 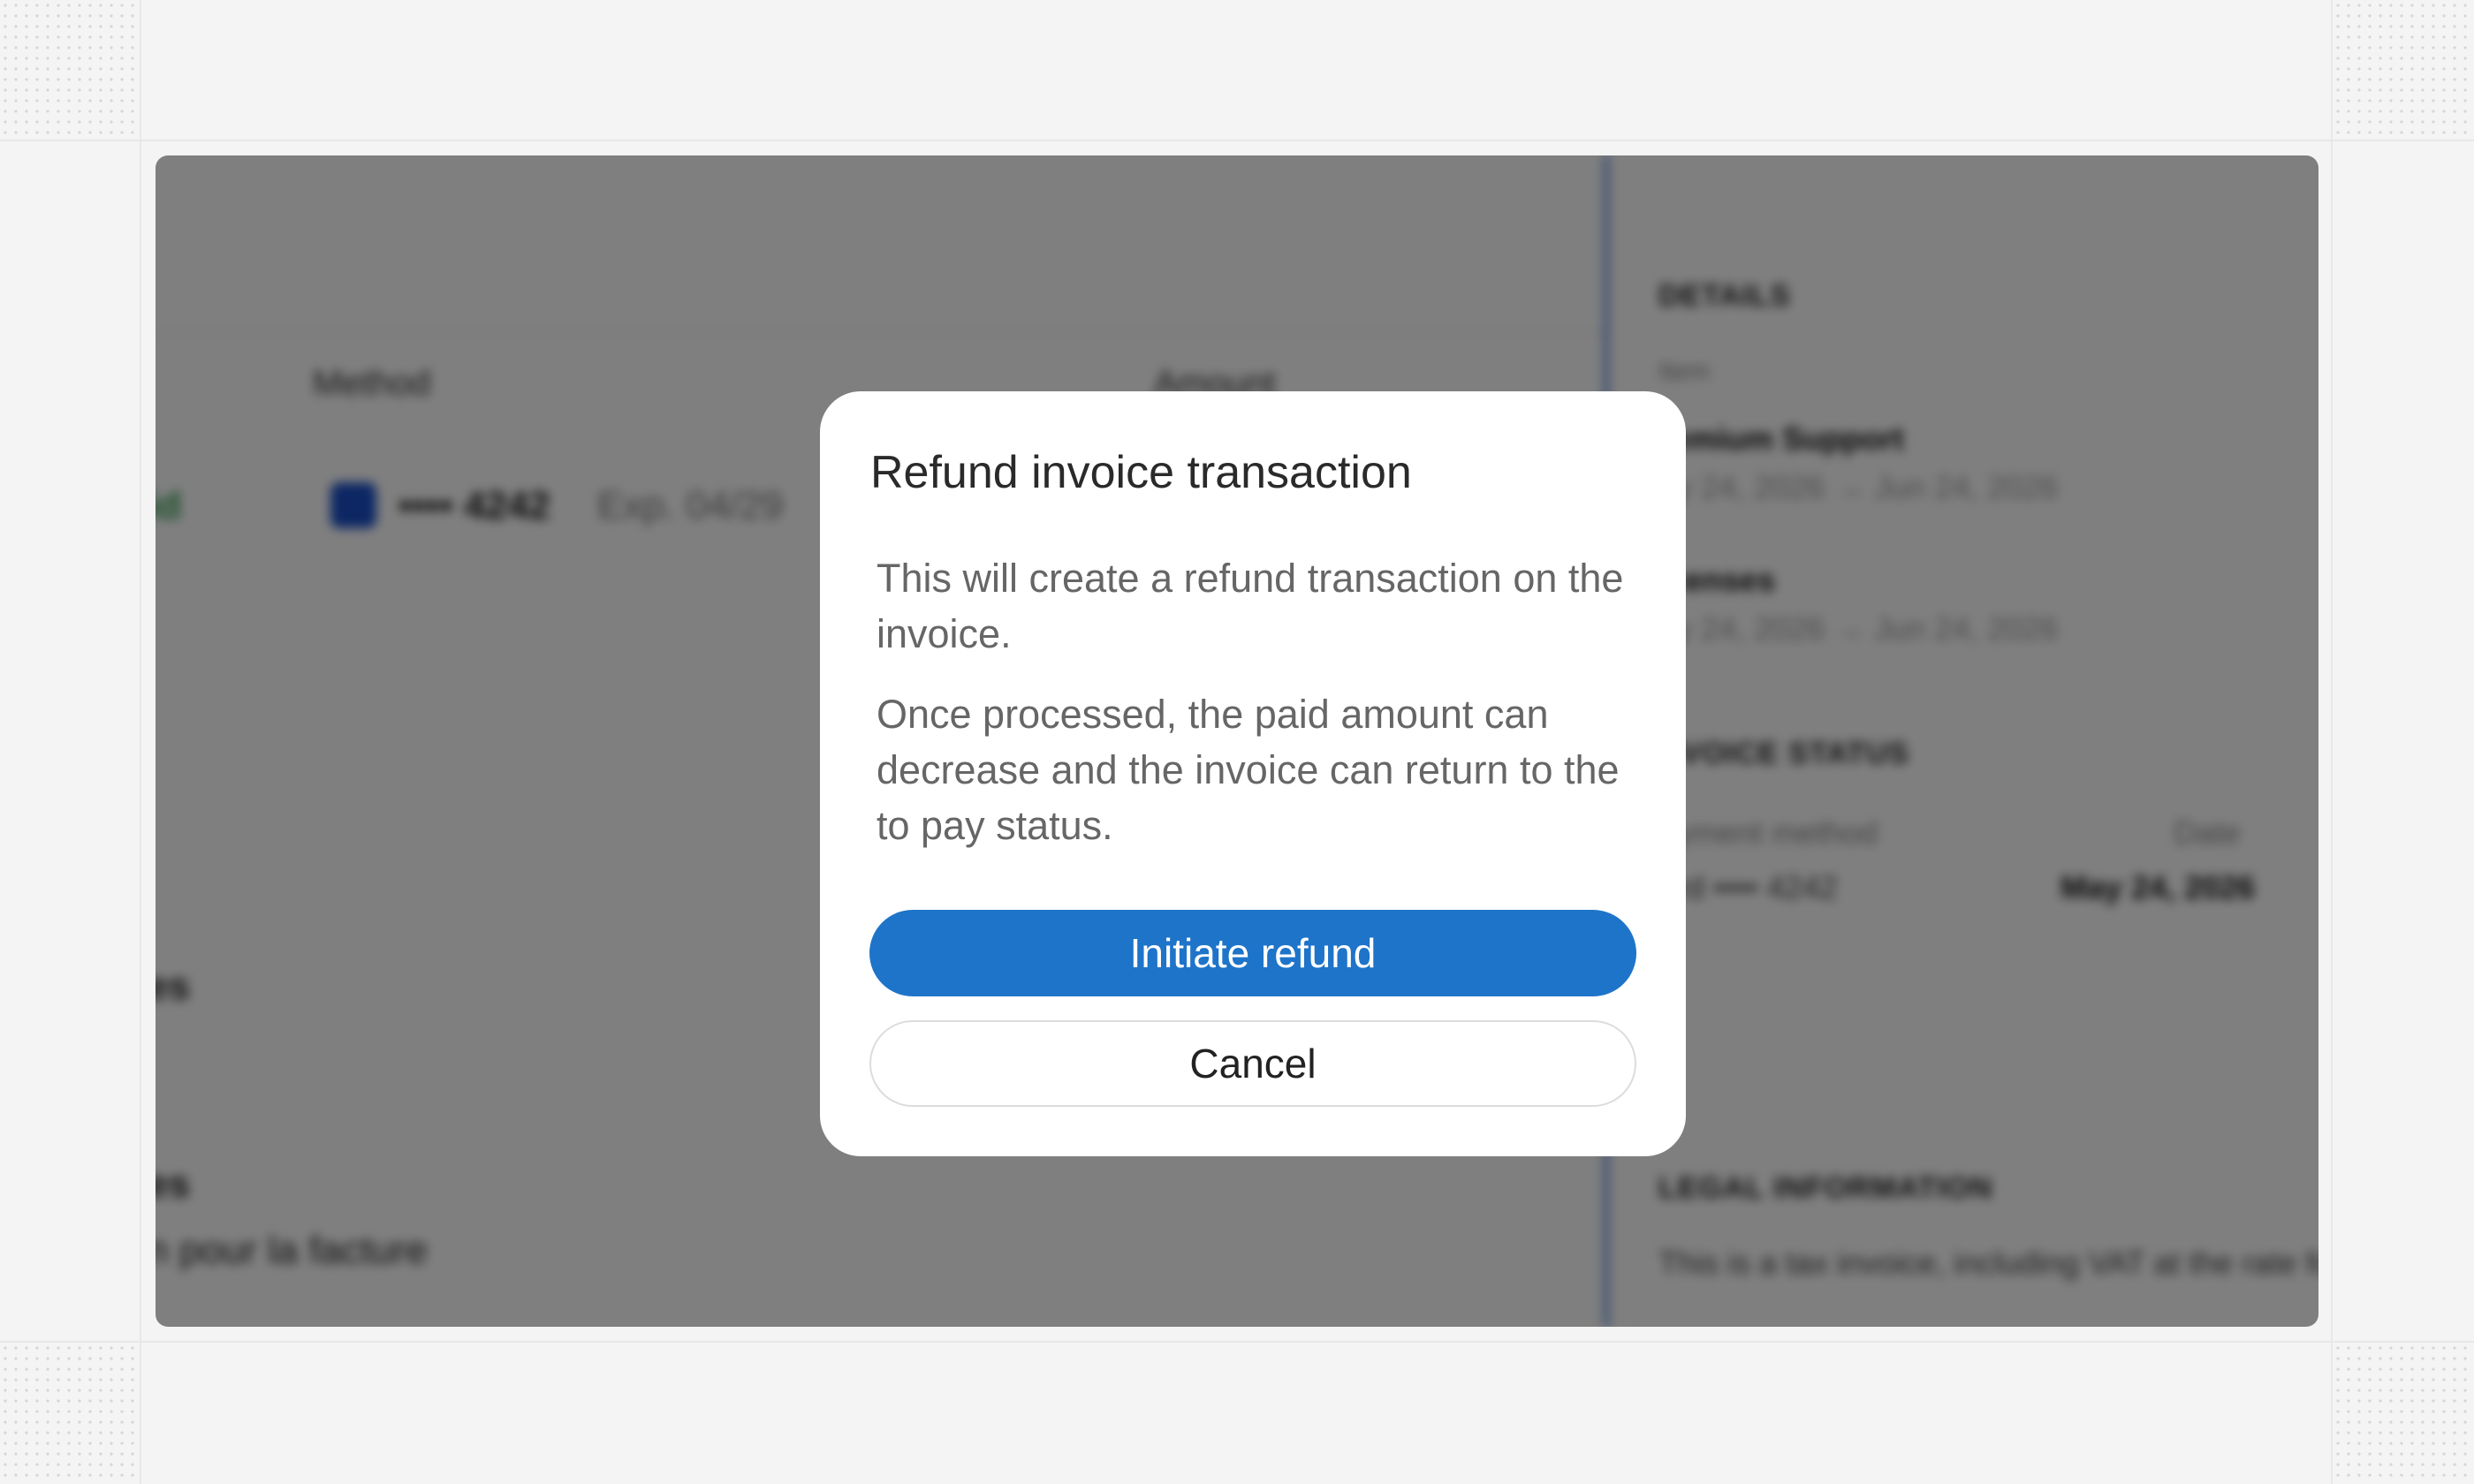 What do you see at coordinates (1141, 472) in the screenshot?
I see `dialog-title: Refund invoice transaction` at bounding box center [1141, 472].